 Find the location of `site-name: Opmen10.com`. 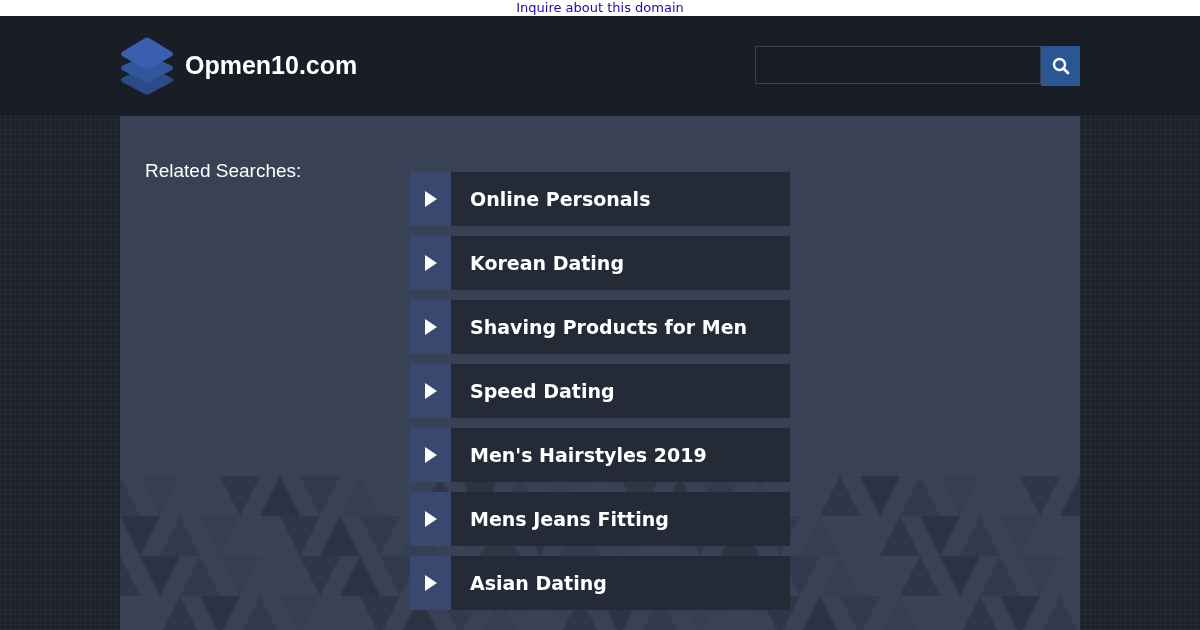

site-name: Opmen10.com is located at coordinates (271, 65).